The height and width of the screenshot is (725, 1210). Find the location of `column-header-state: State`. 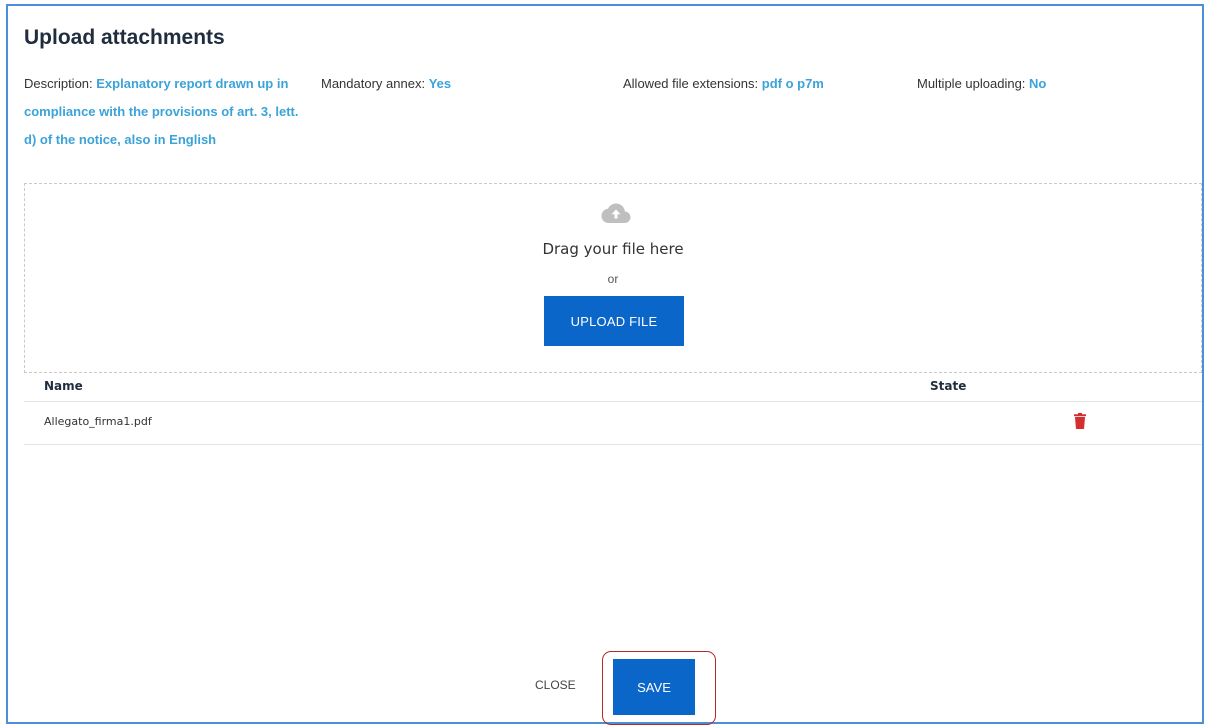

column-header-state: State is located at coordinates (948, 386).